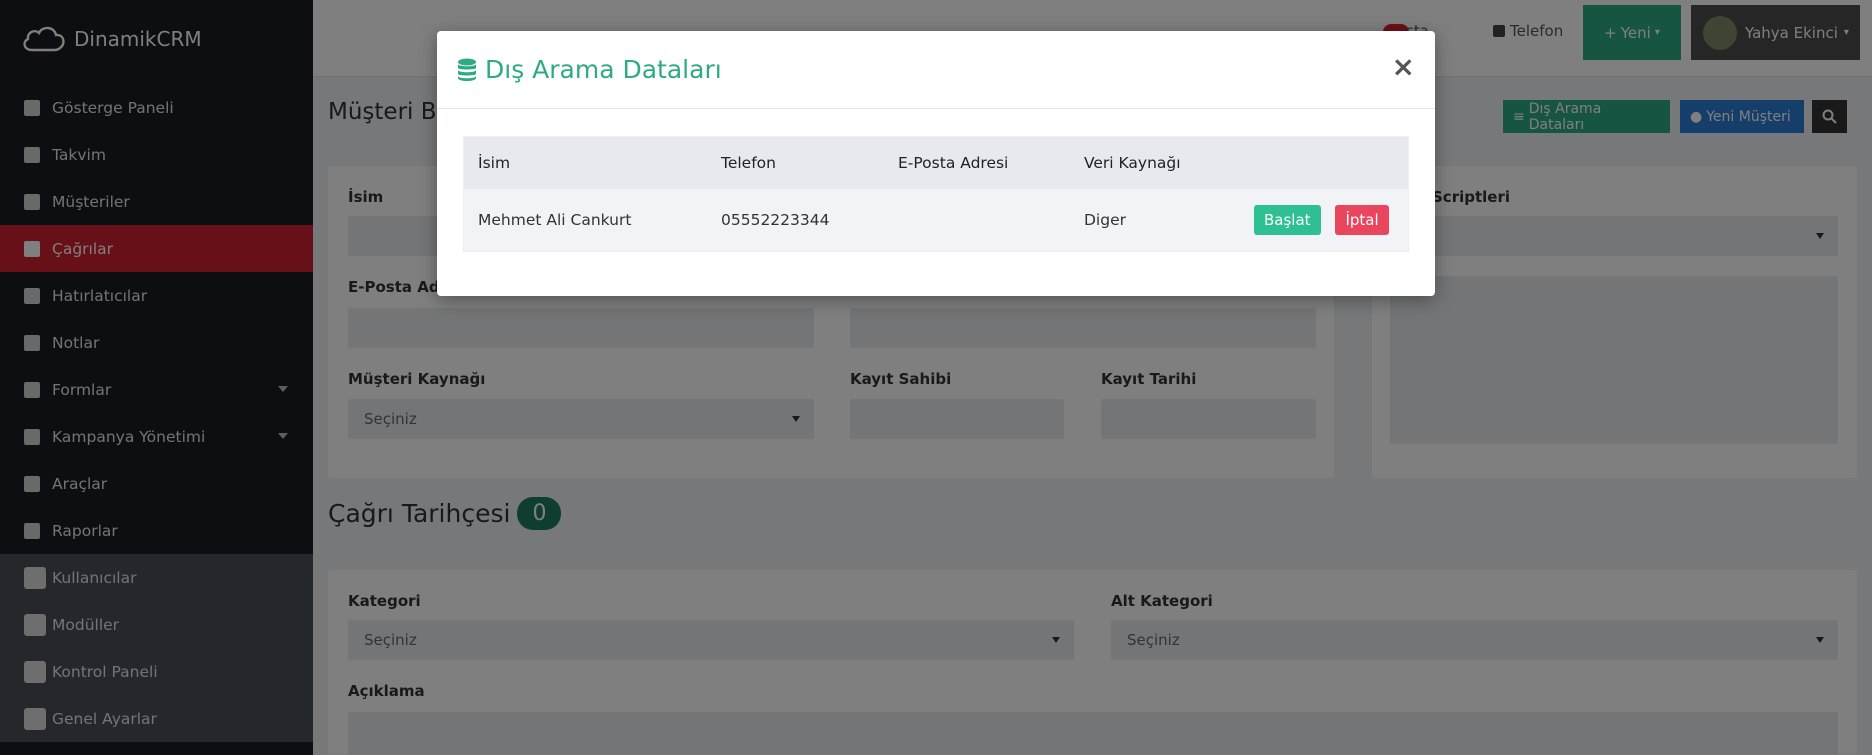  What do you see at coordinates (1322, 163) in the screenshot?
I see `column-header-actions` at bounding box center [1322, 163].